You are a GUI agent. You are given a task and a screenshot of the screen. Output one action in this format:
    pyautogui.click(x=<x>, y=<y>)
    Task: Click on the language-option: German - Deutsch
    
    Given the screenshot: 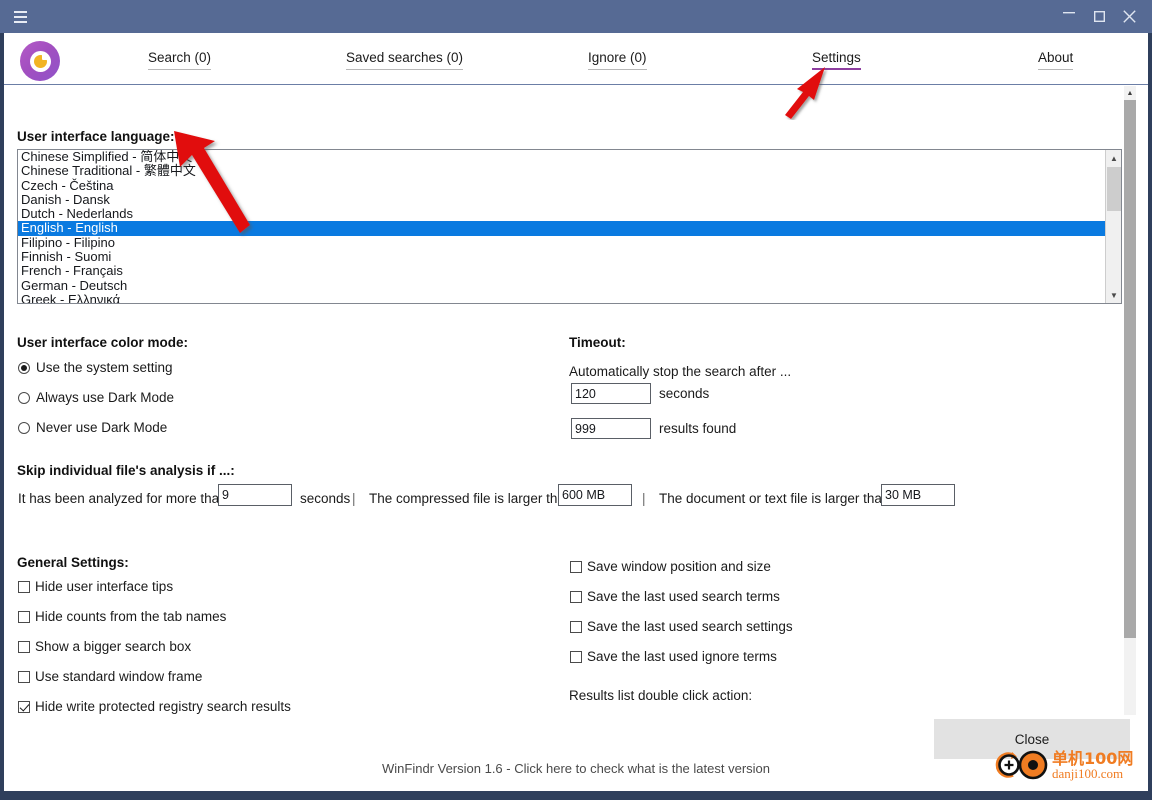 What is the action you would take?
    pyautogui.click(x=562, y=285)
    